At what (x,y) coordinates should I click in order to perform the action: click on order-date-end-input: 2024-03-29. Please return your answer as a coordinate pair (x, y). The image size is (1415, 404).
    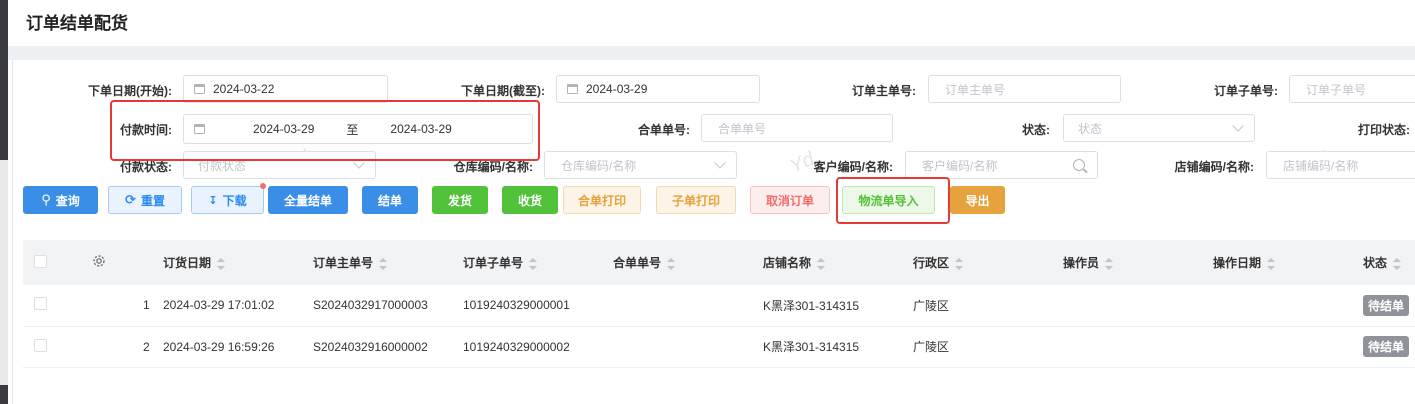
    Looking at the image, I should click on (658, 89).